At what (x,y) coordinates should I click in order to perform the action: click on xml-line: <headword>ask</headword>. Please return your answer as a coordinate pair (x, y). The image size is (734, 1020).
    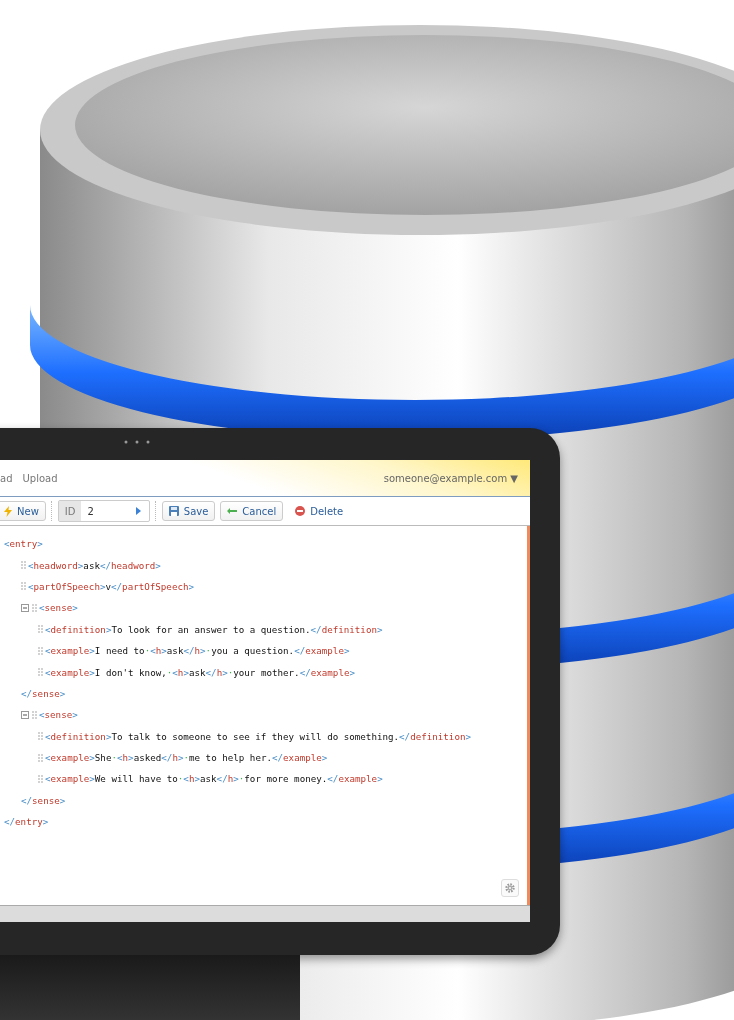
    Looking at the image, I should click on (94, 565).